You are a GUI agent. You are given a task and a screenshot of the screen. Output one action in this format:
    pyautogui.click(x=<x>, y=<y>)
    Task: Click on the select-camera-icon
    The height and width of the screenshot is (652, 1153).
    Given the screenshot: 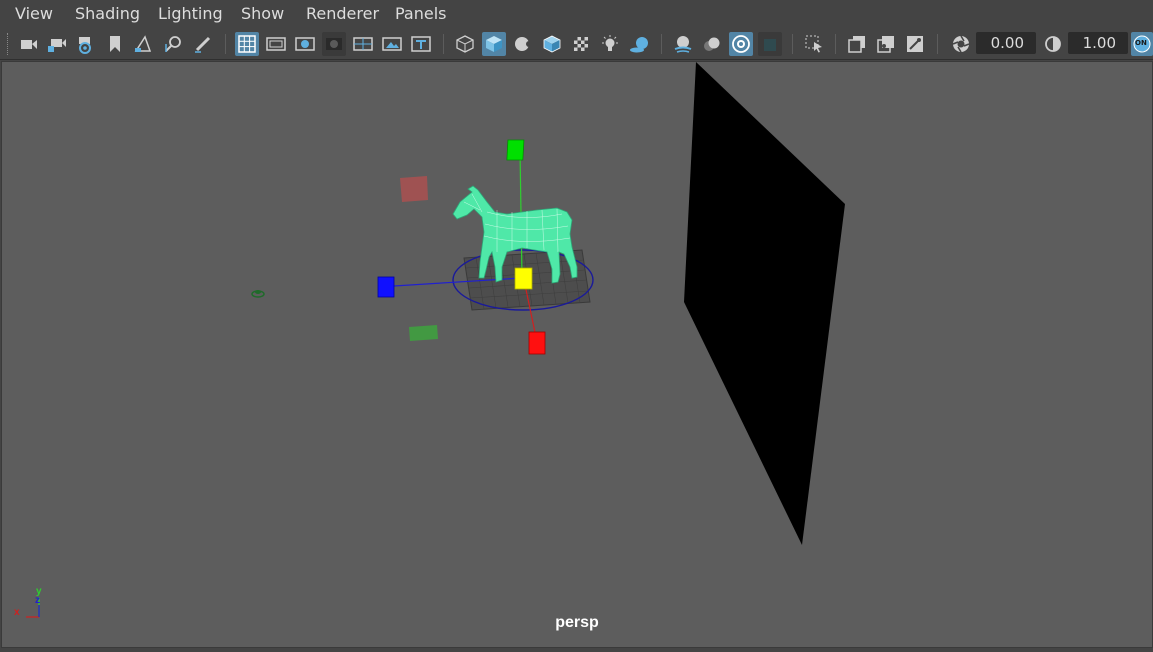 What is the action you would take?
    pyautogui.click(x=29, y=44)
    